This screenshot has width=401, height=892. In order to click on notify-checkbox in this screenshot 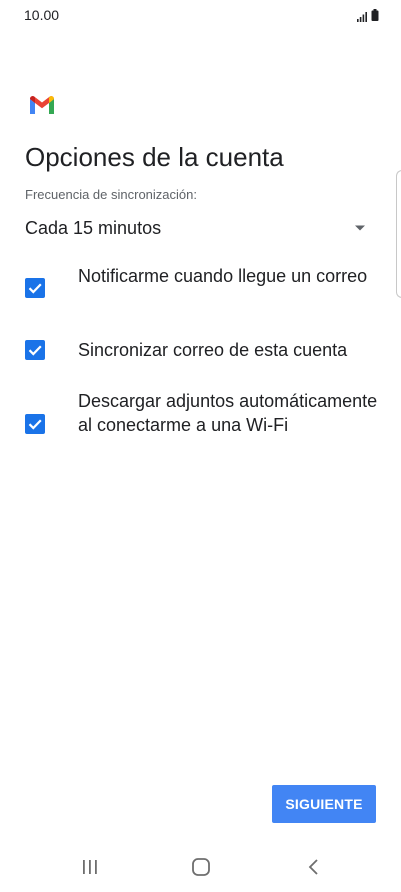, I will do `click(35, 288)`.